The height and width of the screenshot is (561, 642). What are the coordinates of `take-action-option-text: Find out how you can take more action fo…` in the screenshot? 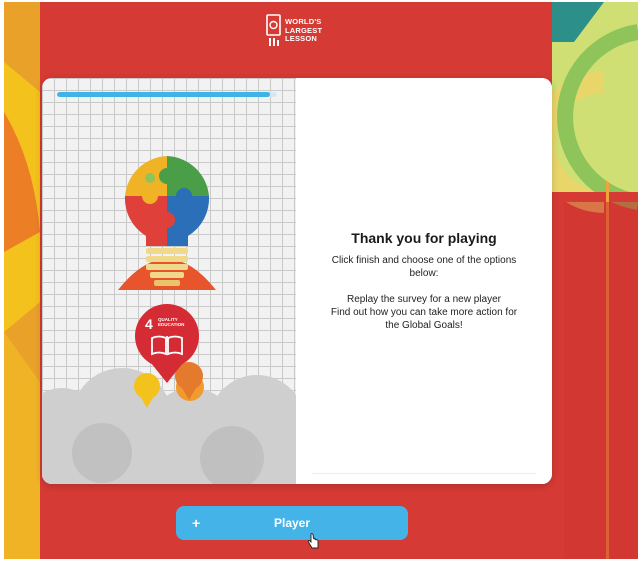 It's located at (424, 319).